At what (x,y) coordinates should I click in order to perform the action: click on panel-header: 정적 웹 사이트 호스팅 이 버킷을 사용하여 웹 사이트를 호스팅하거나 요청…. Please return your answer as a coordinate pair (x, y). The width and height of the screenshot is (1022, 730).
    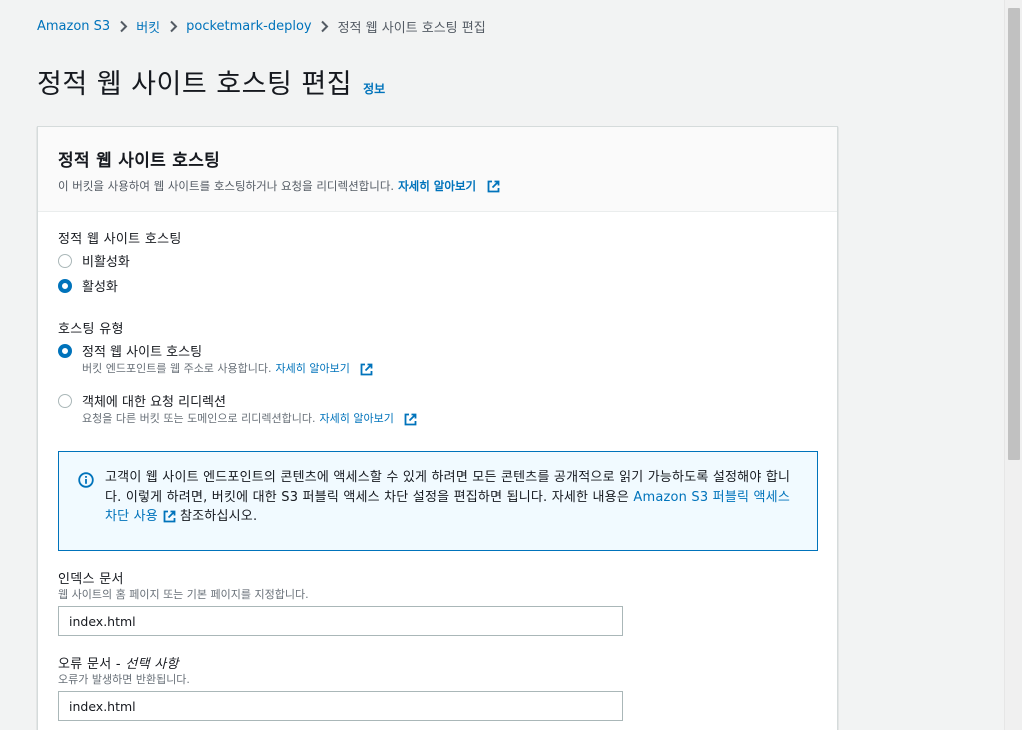
    Looking at the image, I should click on (437, 169).